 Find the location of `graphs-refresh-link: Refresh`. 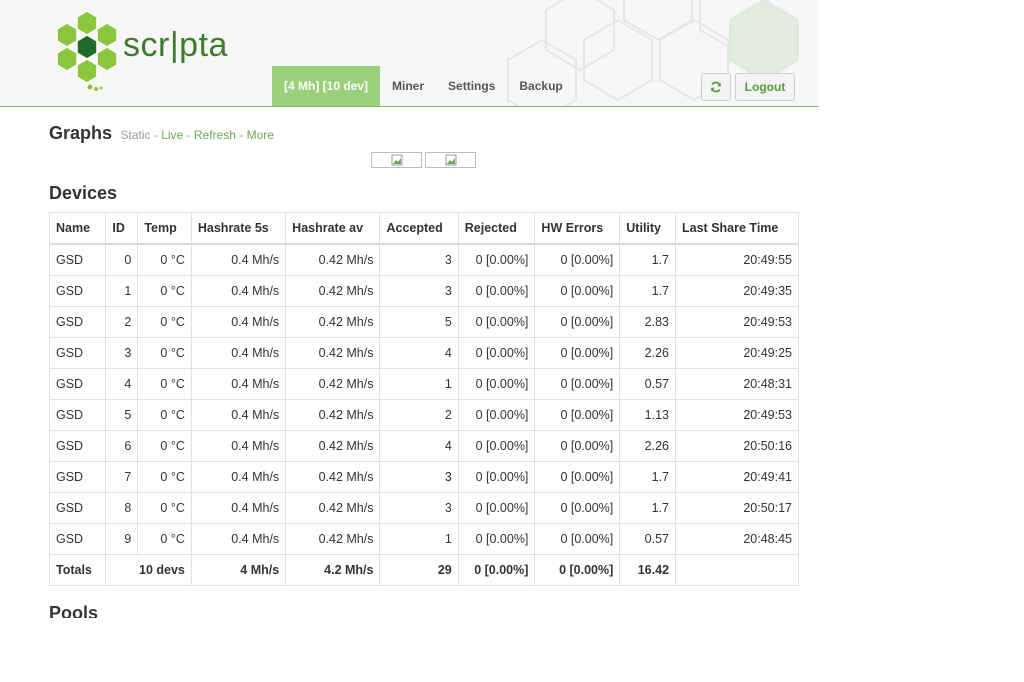

graphs-refresh-link: Refresh is located at coordinates (215, 135).